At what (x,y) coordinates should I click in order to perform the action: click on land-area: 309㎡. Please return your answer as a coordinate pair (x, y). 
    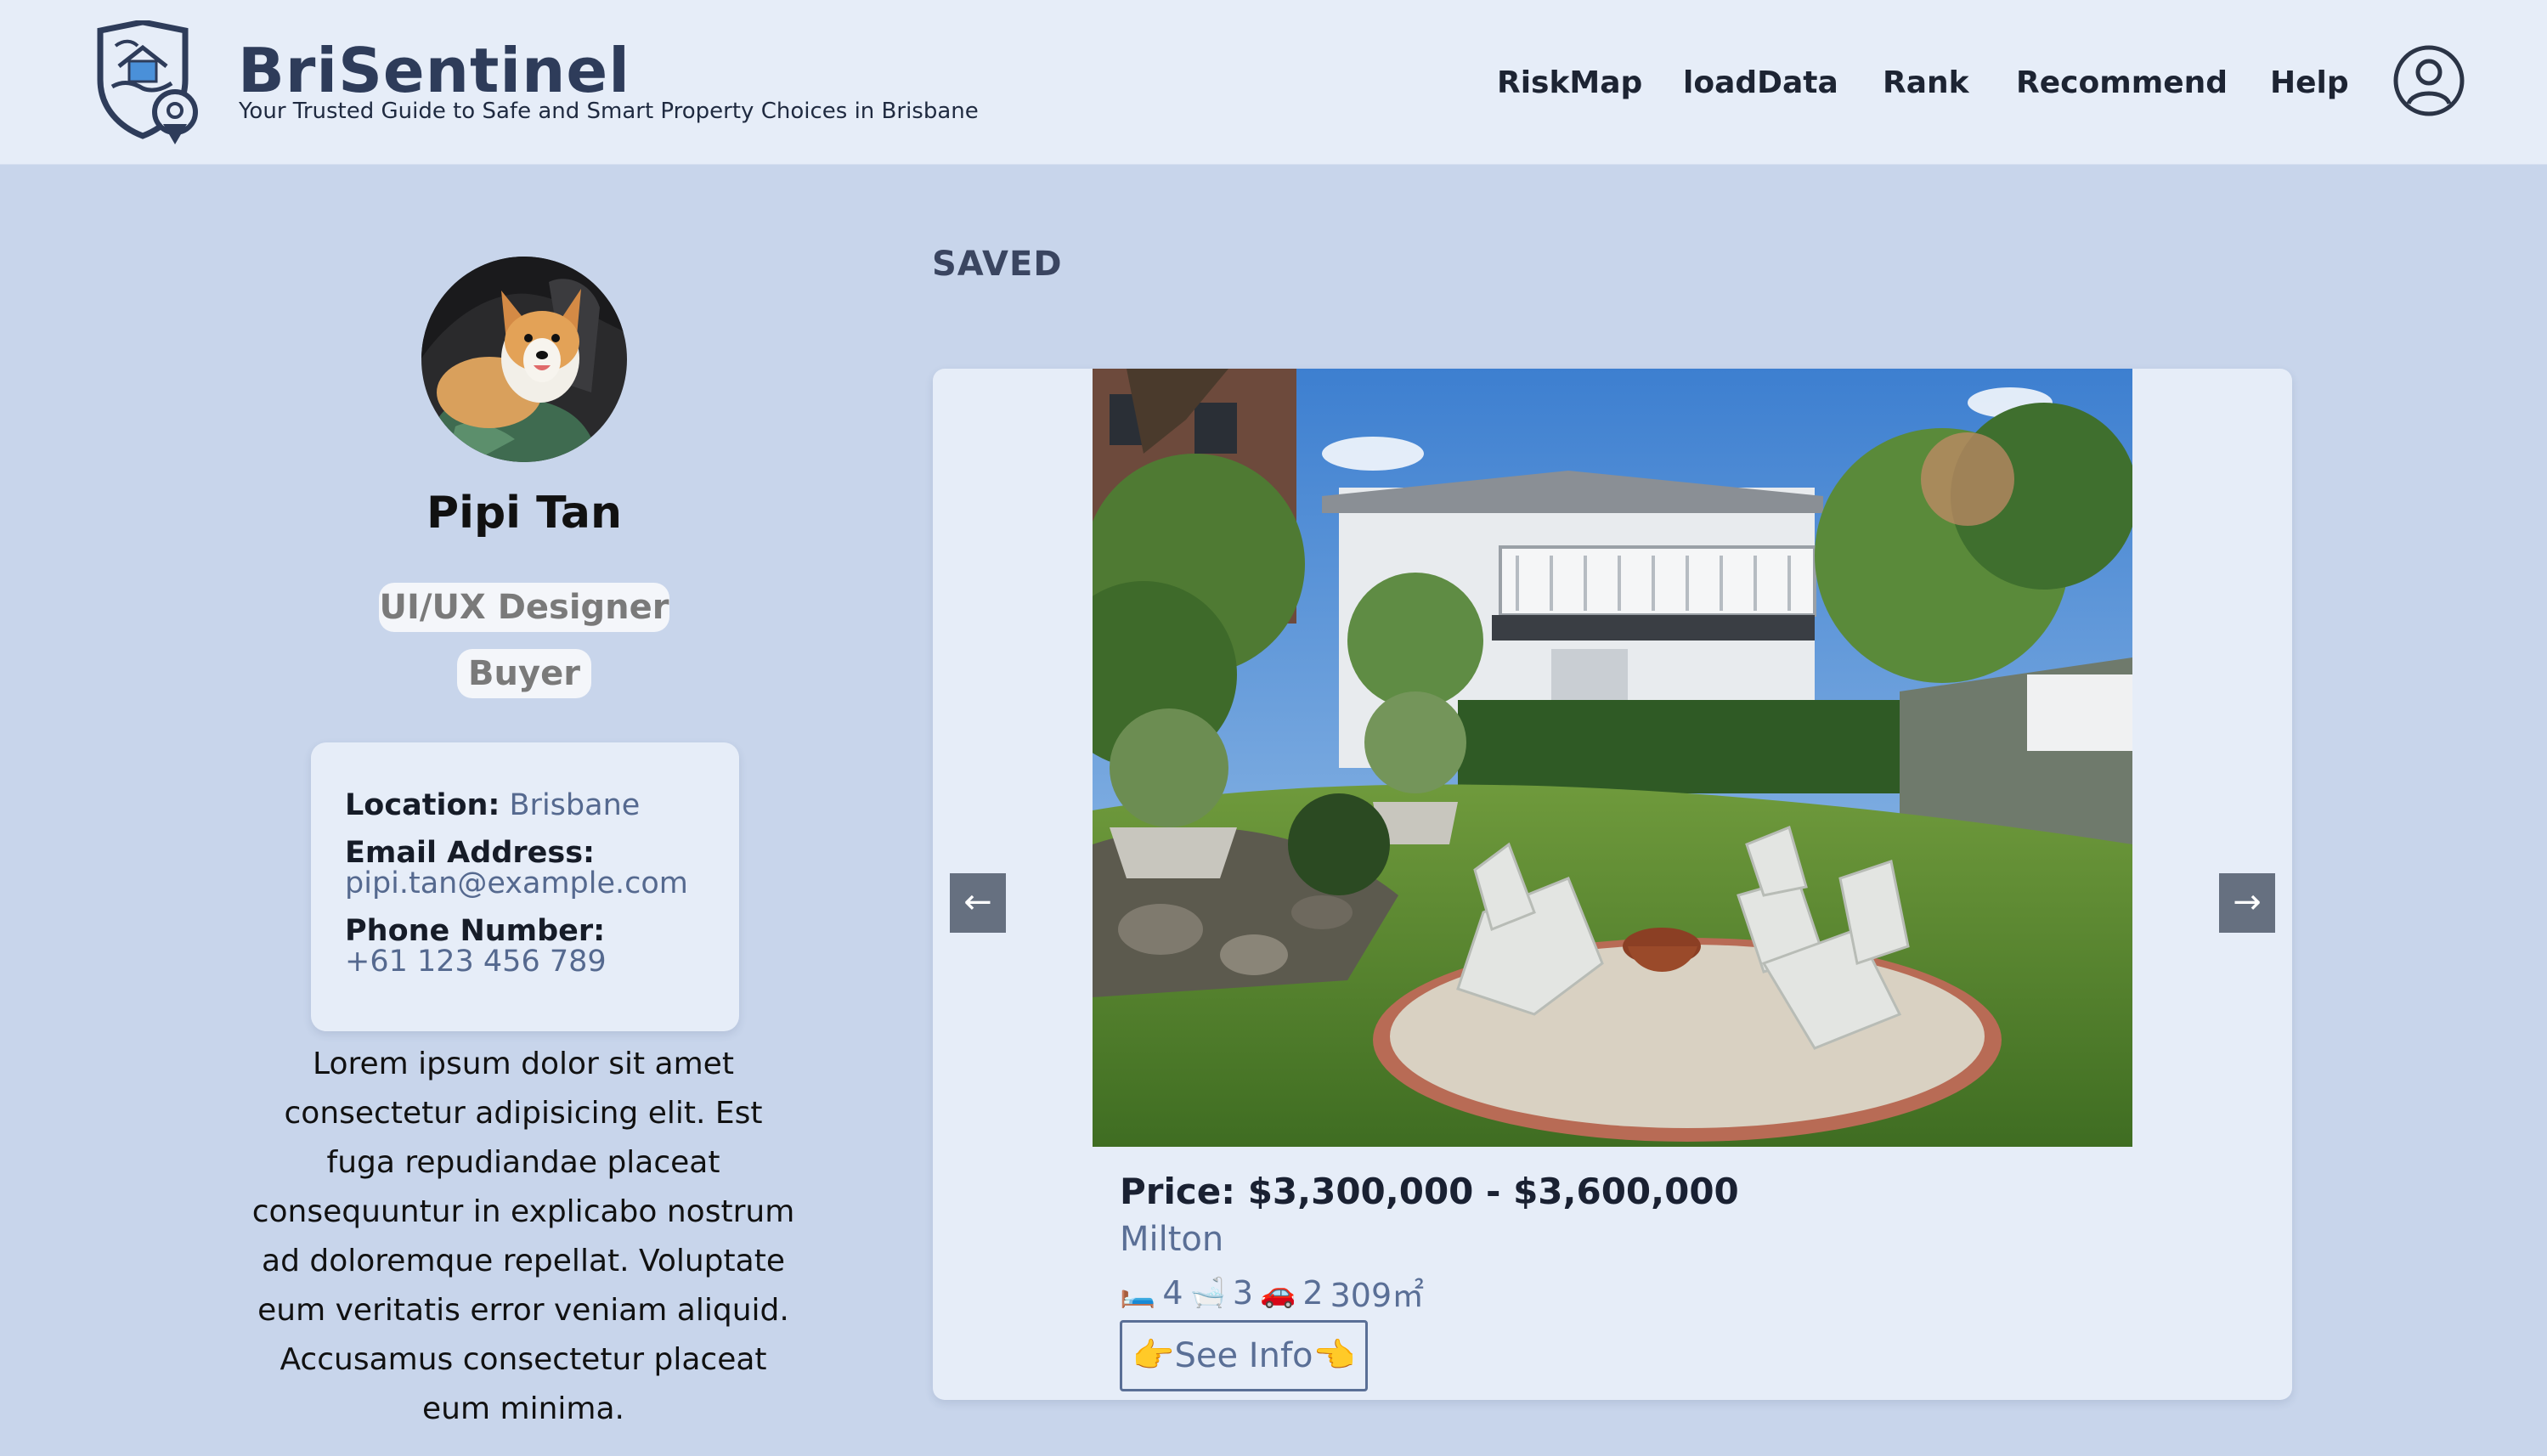
    Looking at the image, I should click on (1378, 1296).